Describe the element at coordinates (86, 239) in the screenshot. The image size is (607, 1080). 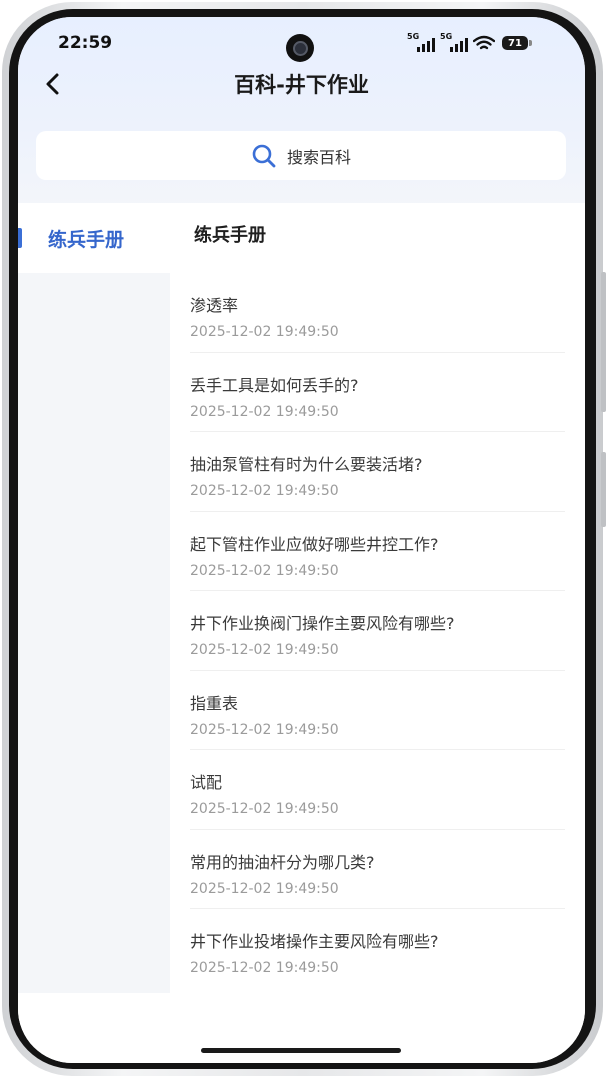
I see `sidebar-item-label: 练兵手册` at that location.